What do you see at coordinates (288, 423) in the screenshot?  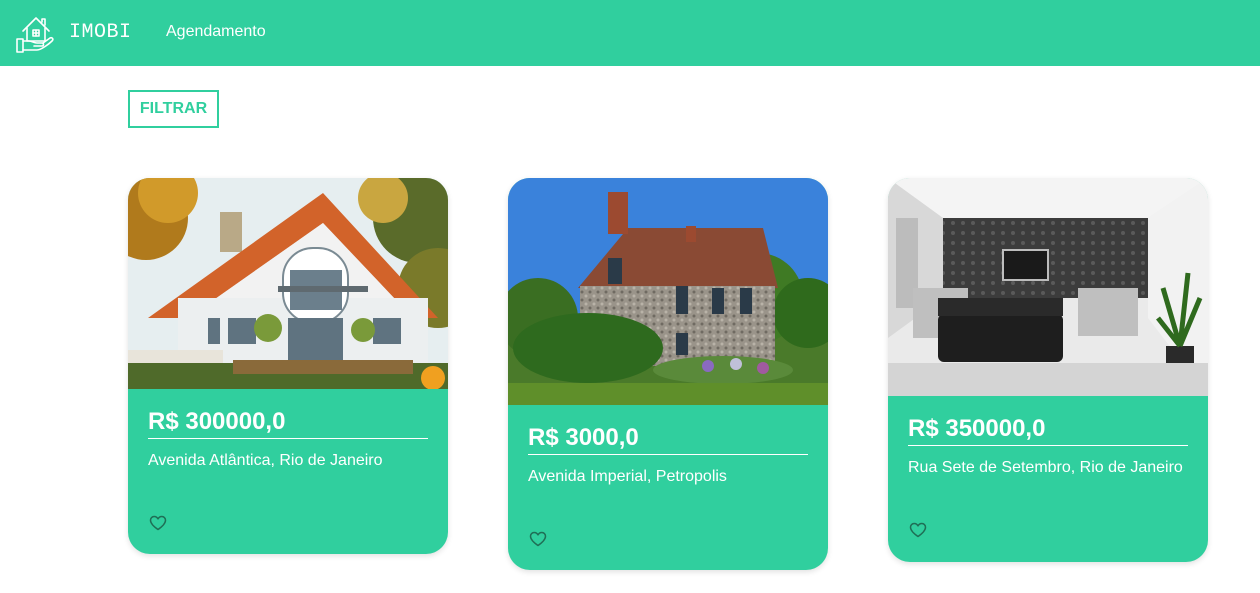 I see `listing-price: R$ 300000,0` at bounding box center [288, 423].